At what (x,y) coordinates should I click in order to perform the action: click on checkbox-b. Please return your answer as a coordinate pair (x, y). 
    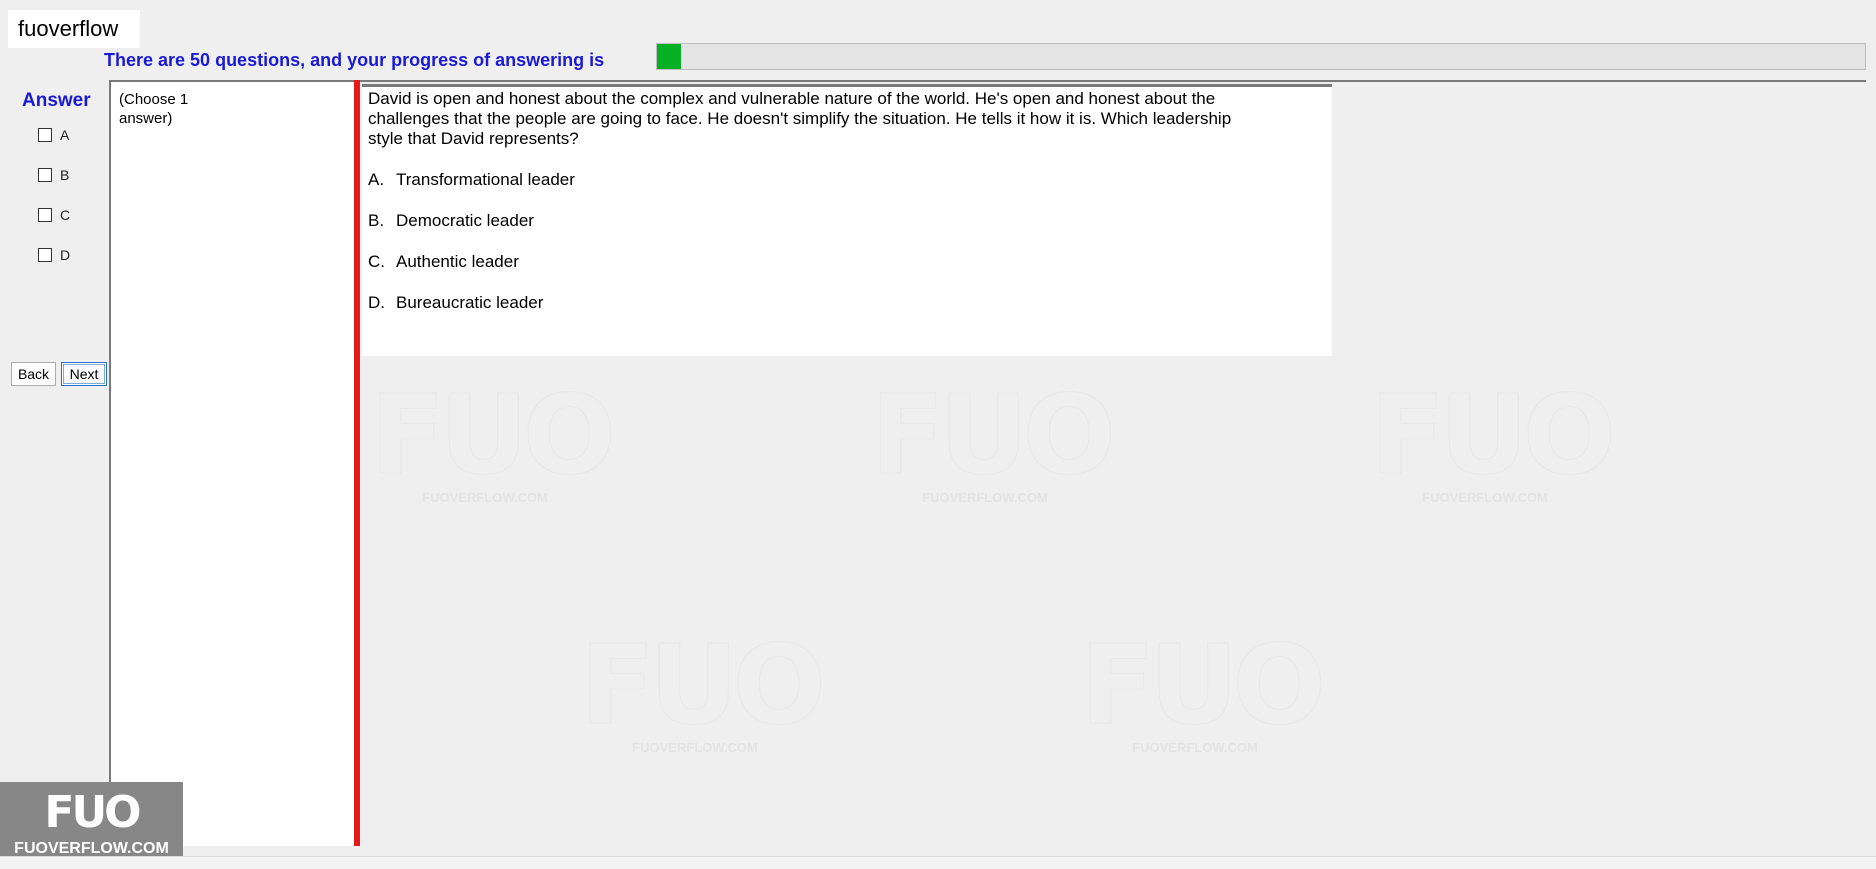
    Looking at the image, I should click on (45, 175).